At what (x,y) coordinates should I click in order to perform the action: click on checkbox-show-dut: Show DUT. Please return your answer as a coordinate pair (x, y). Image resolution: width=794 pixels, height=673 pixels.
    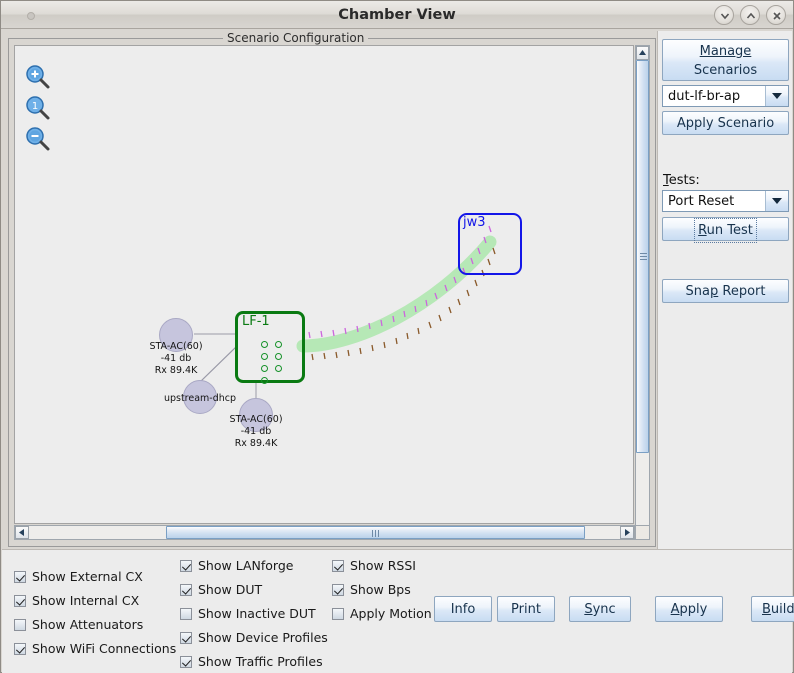
    Looking at the image, I should click on (221, 589).